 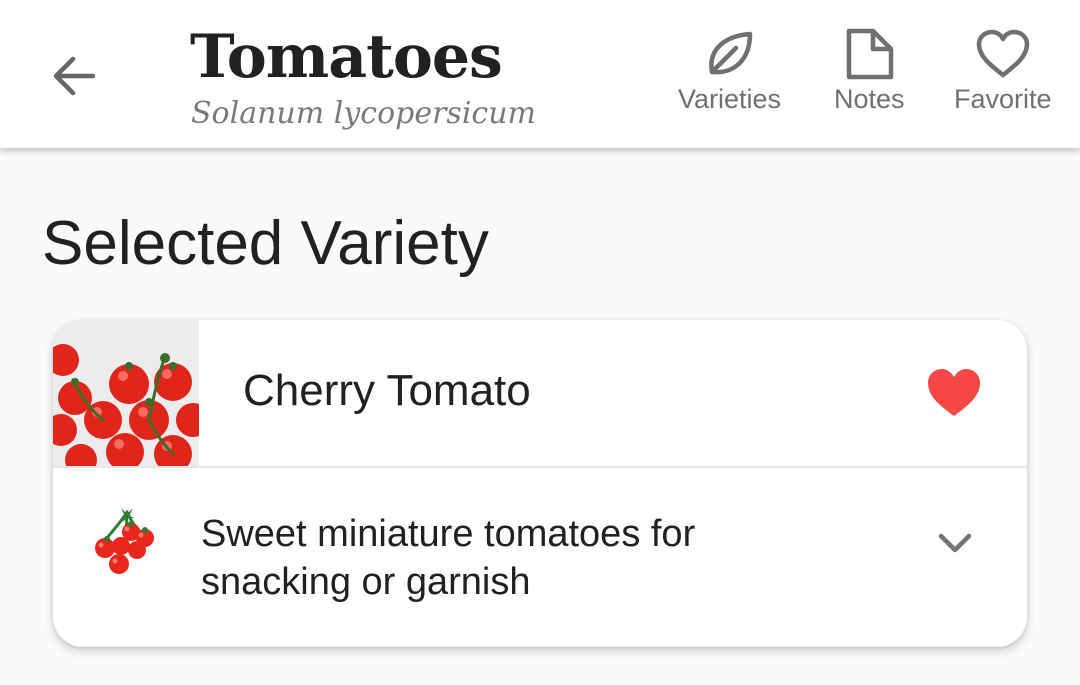 What do you see at coordinates (540, 467) in the screenshot?
I see `card-divider` at bounding box center [540, 467].